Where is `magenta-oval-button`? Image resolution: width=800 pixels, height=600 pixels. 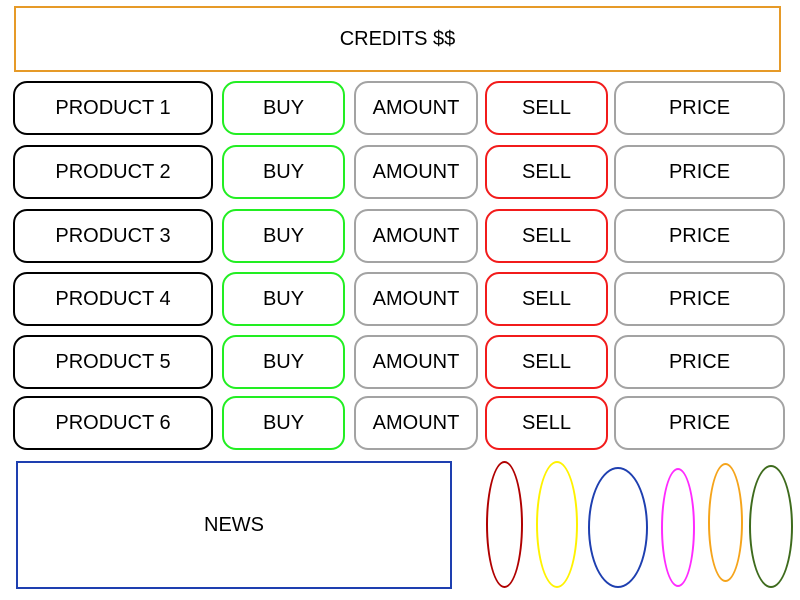
magenta-oval-button is located at coordinates (678, 527).